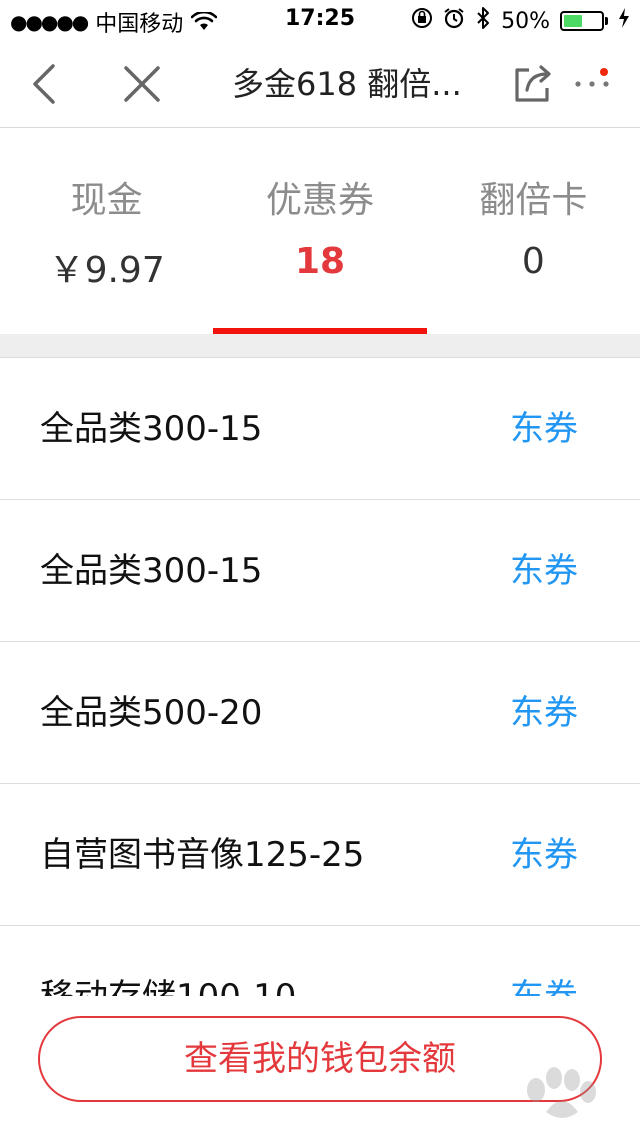  I want to click on list-item: 自营图书音像125-25 东券, so click(320, 855).